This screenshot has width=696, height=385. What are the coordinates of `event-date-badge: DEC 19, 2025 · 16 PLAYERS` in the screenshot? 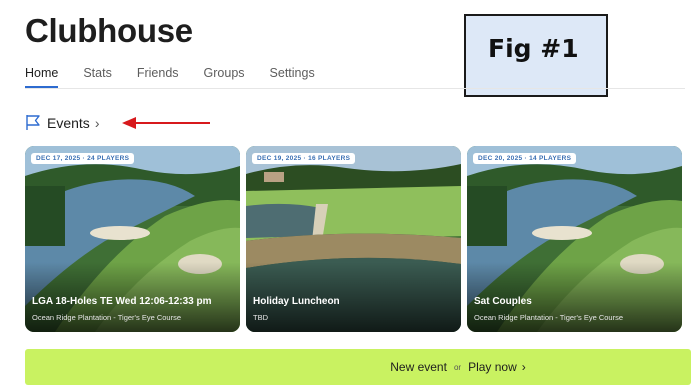 It's located at (304, 158).